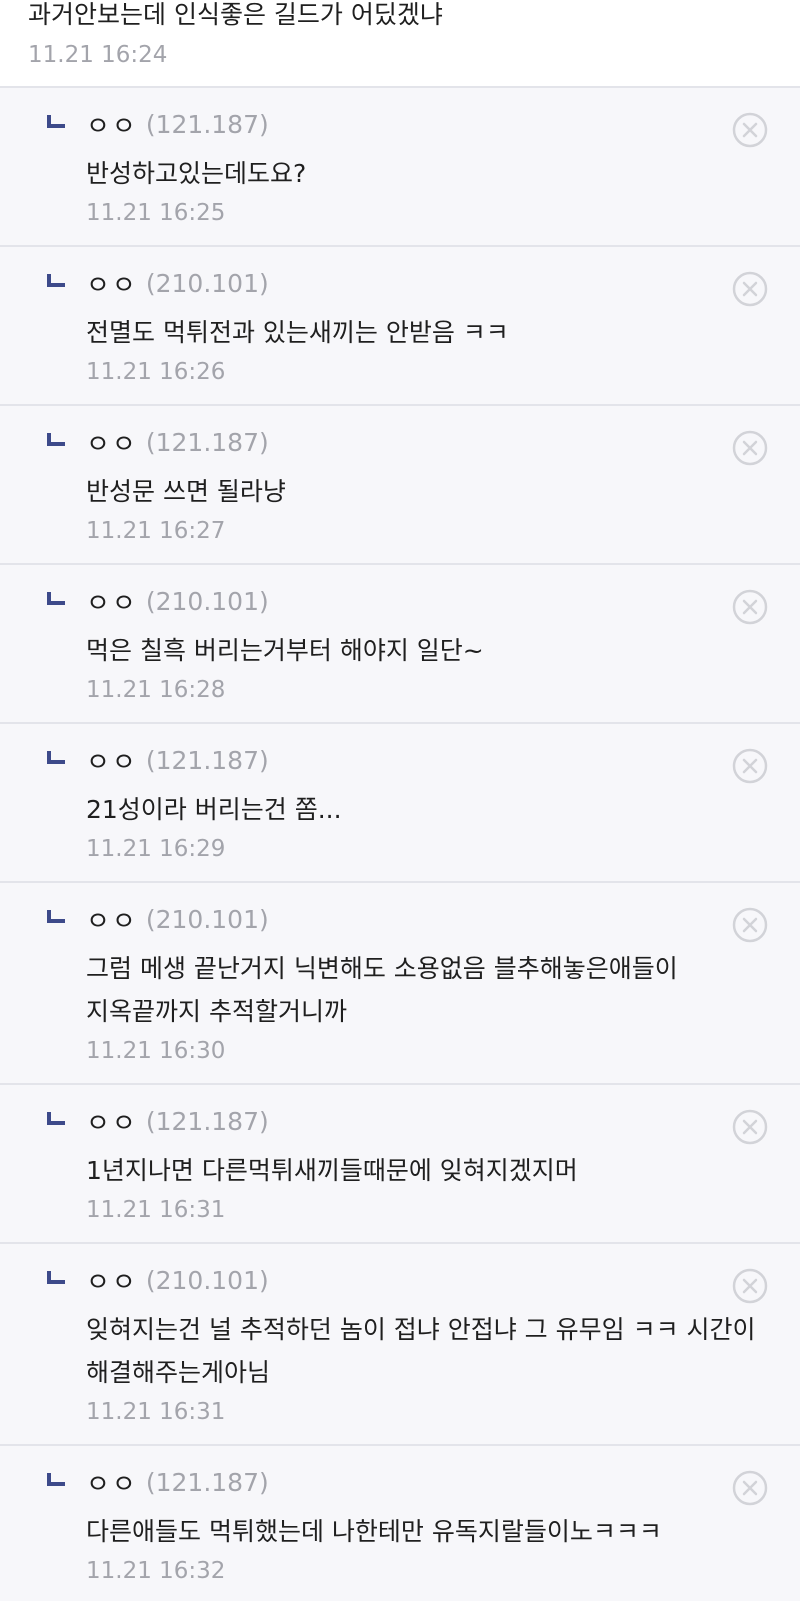  I want to click on reply-item: ㅇㅇ (121.187) 반성하고있는데도요? 11.21 16:25, so click(400, 167).